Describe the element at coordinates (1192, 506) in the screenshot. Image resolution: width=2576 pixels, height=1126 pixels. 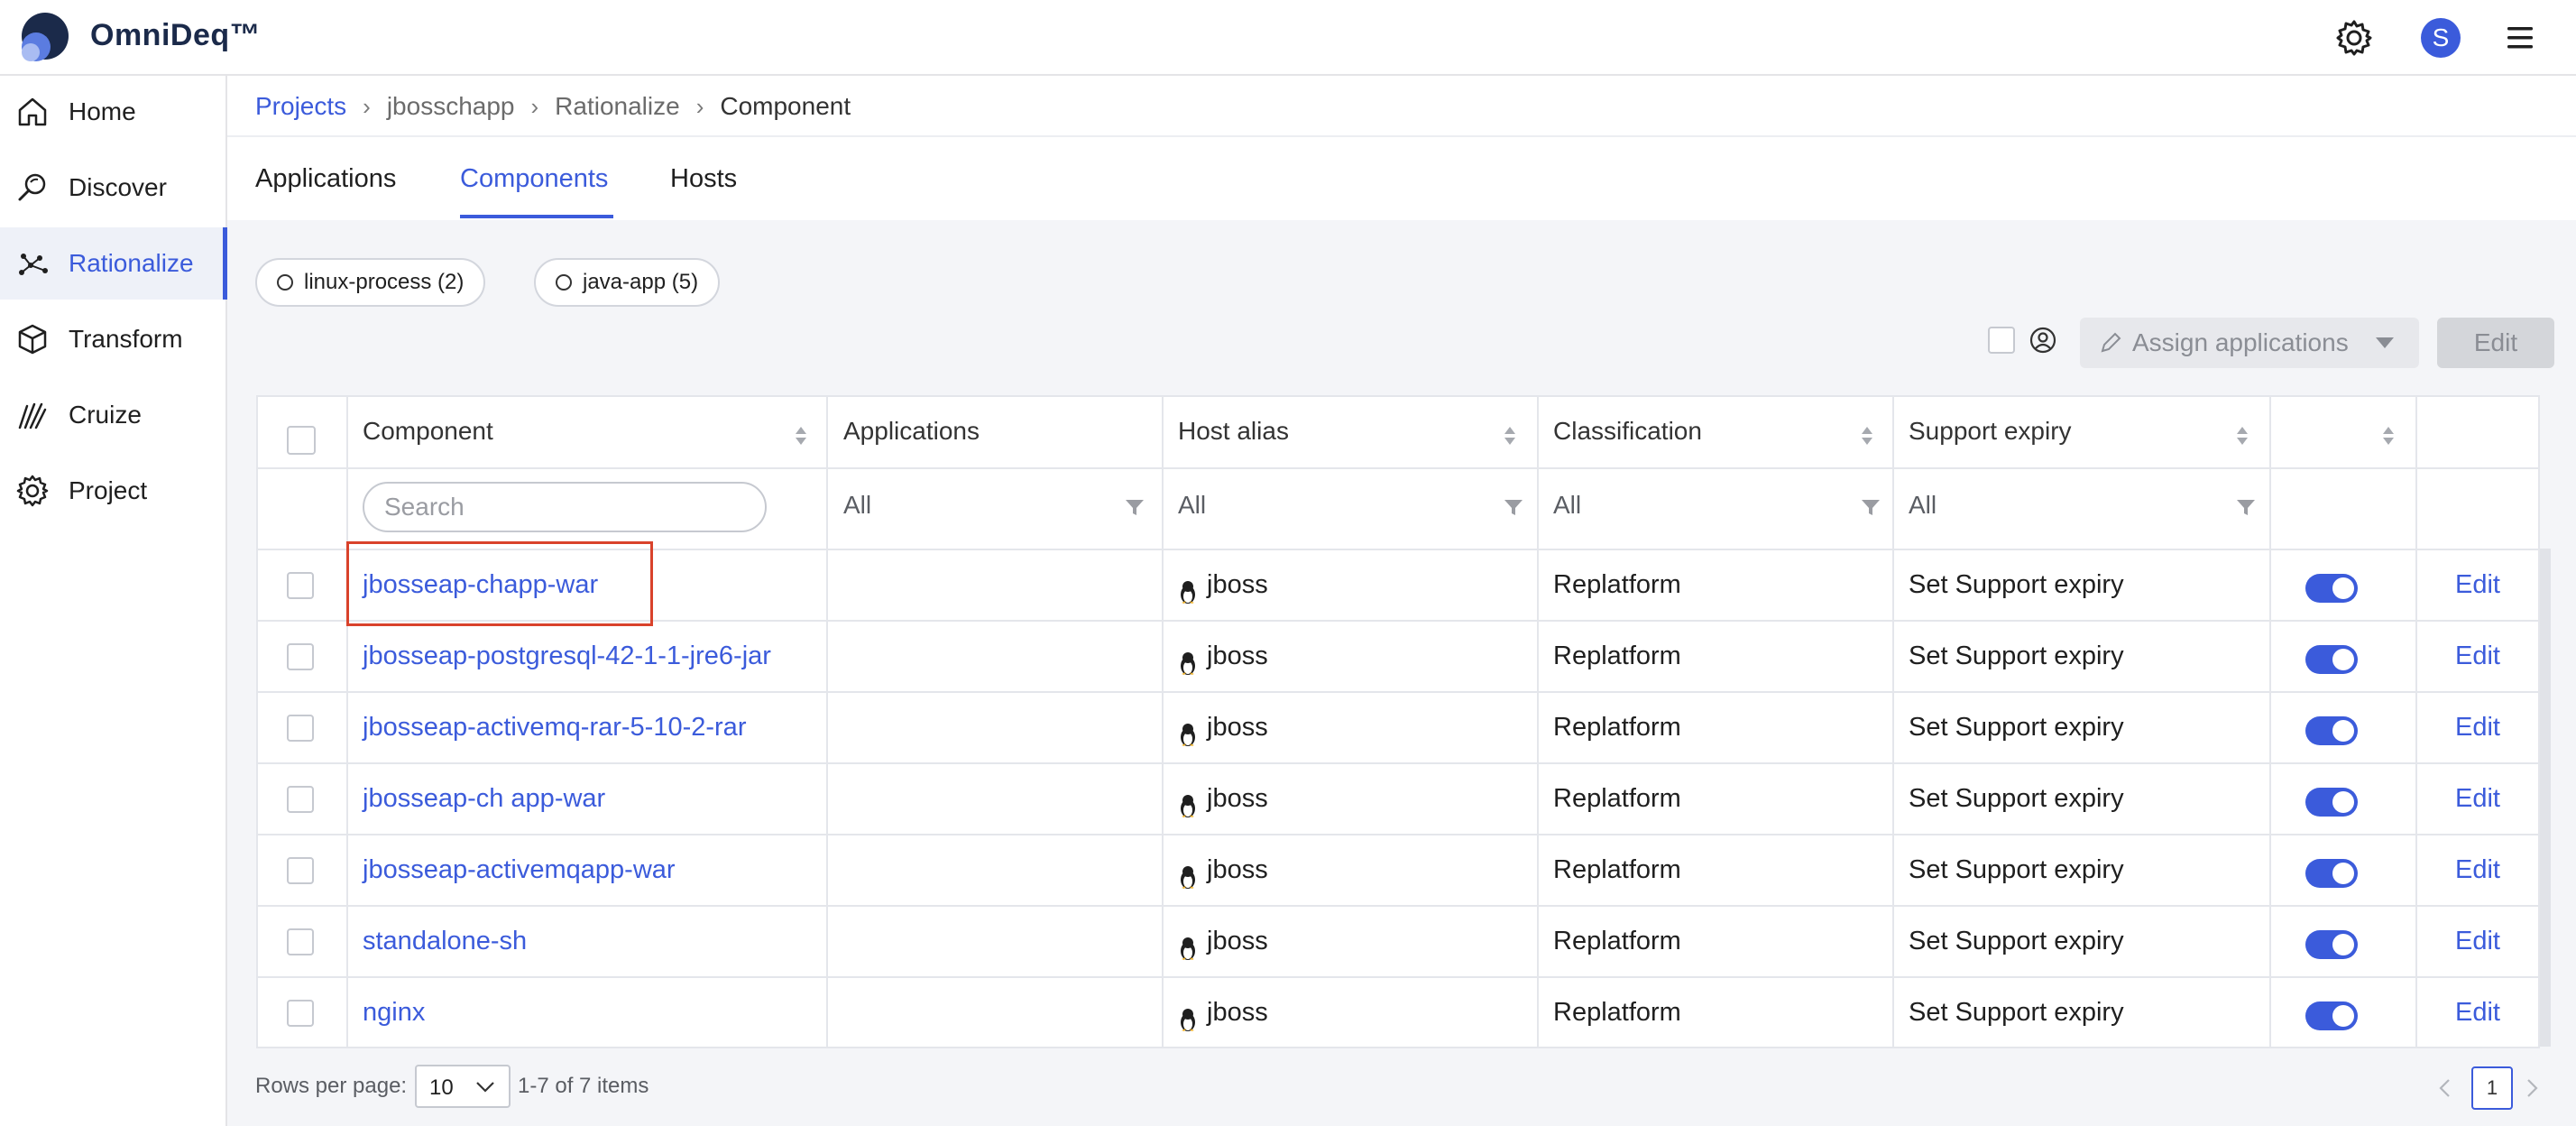
I see `host-alias-filter: All` at that location.